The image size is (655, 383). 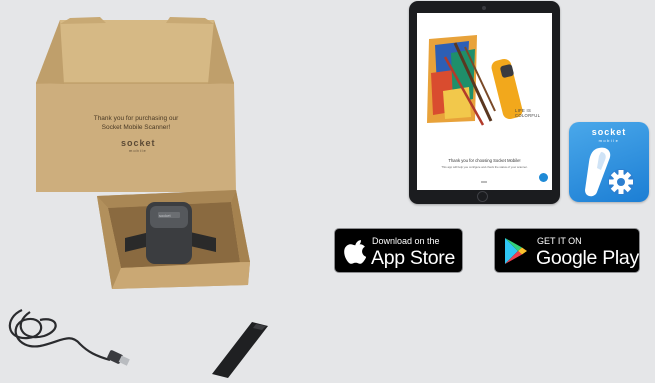 I want to click on thank-you-line1: Thank you for purchasing our, so click(x=136, y=118).